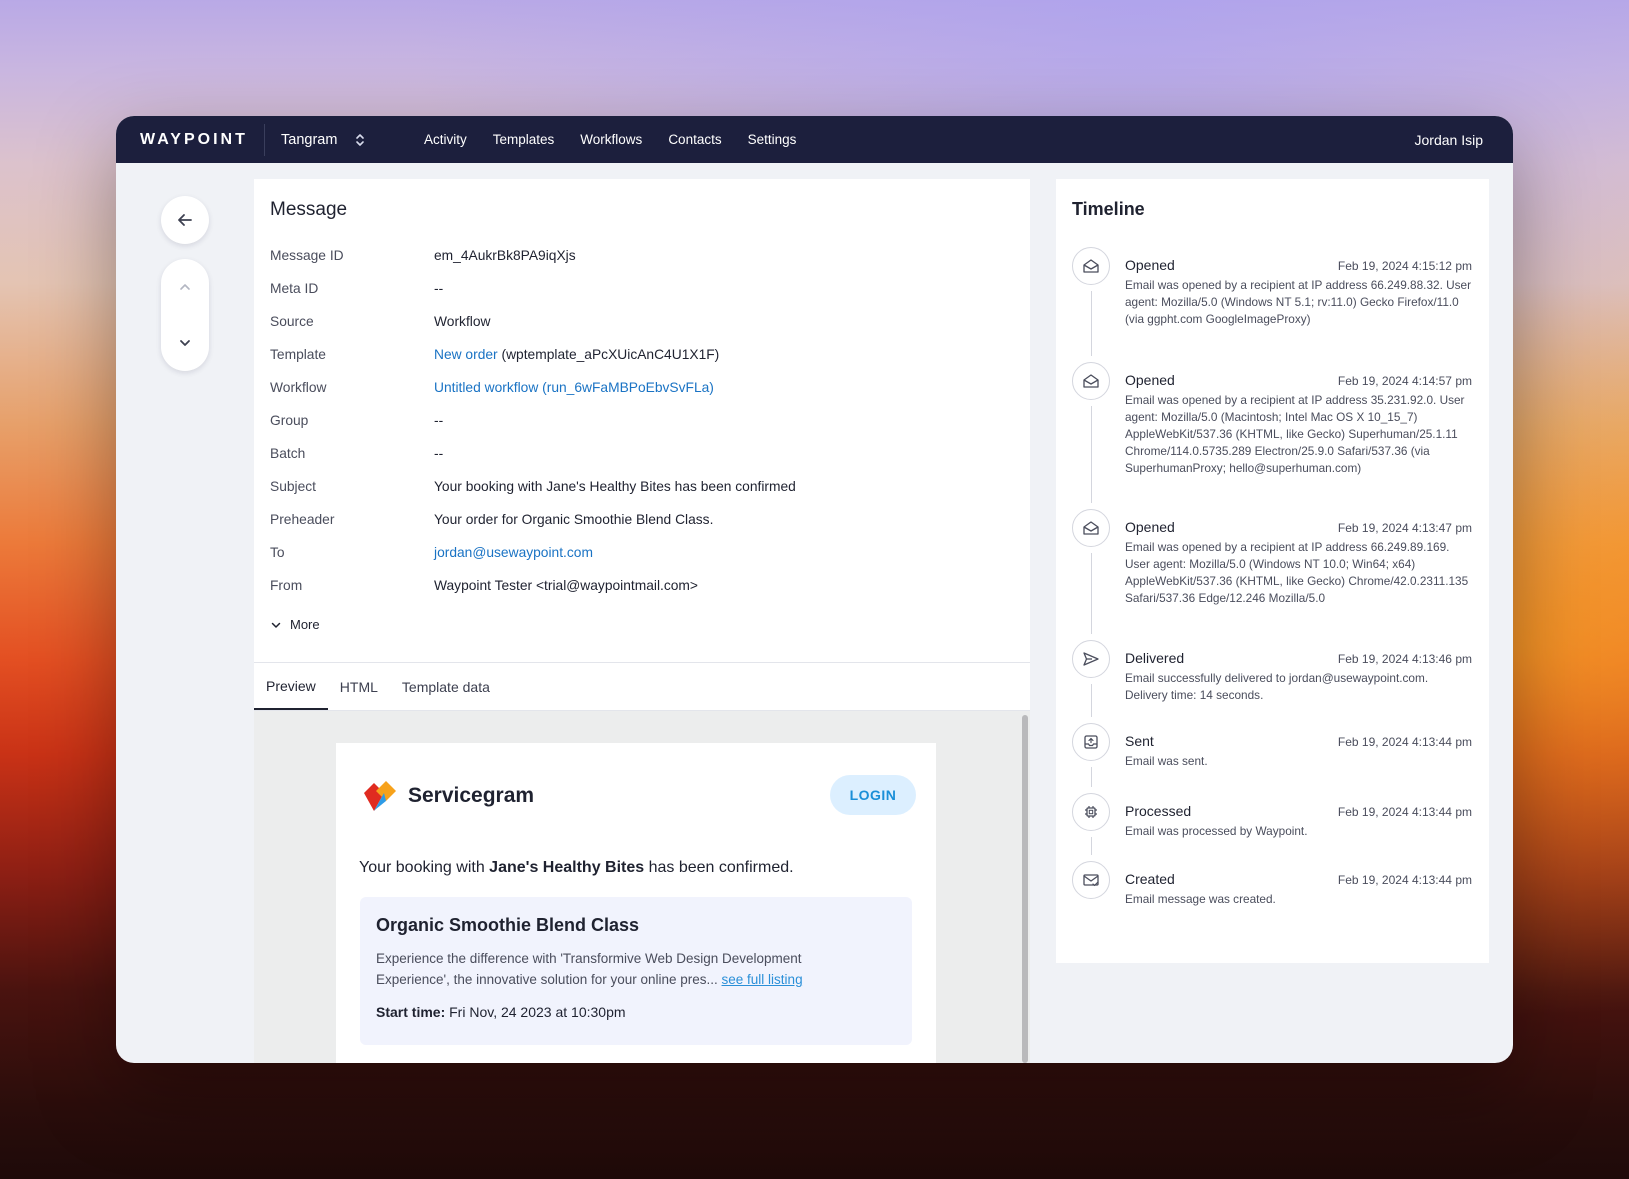 This screenshot has width=1629, height=1179. Describe the element at coordinates (1091, 812) in the screenshot. I see `chip-icon` at that location.